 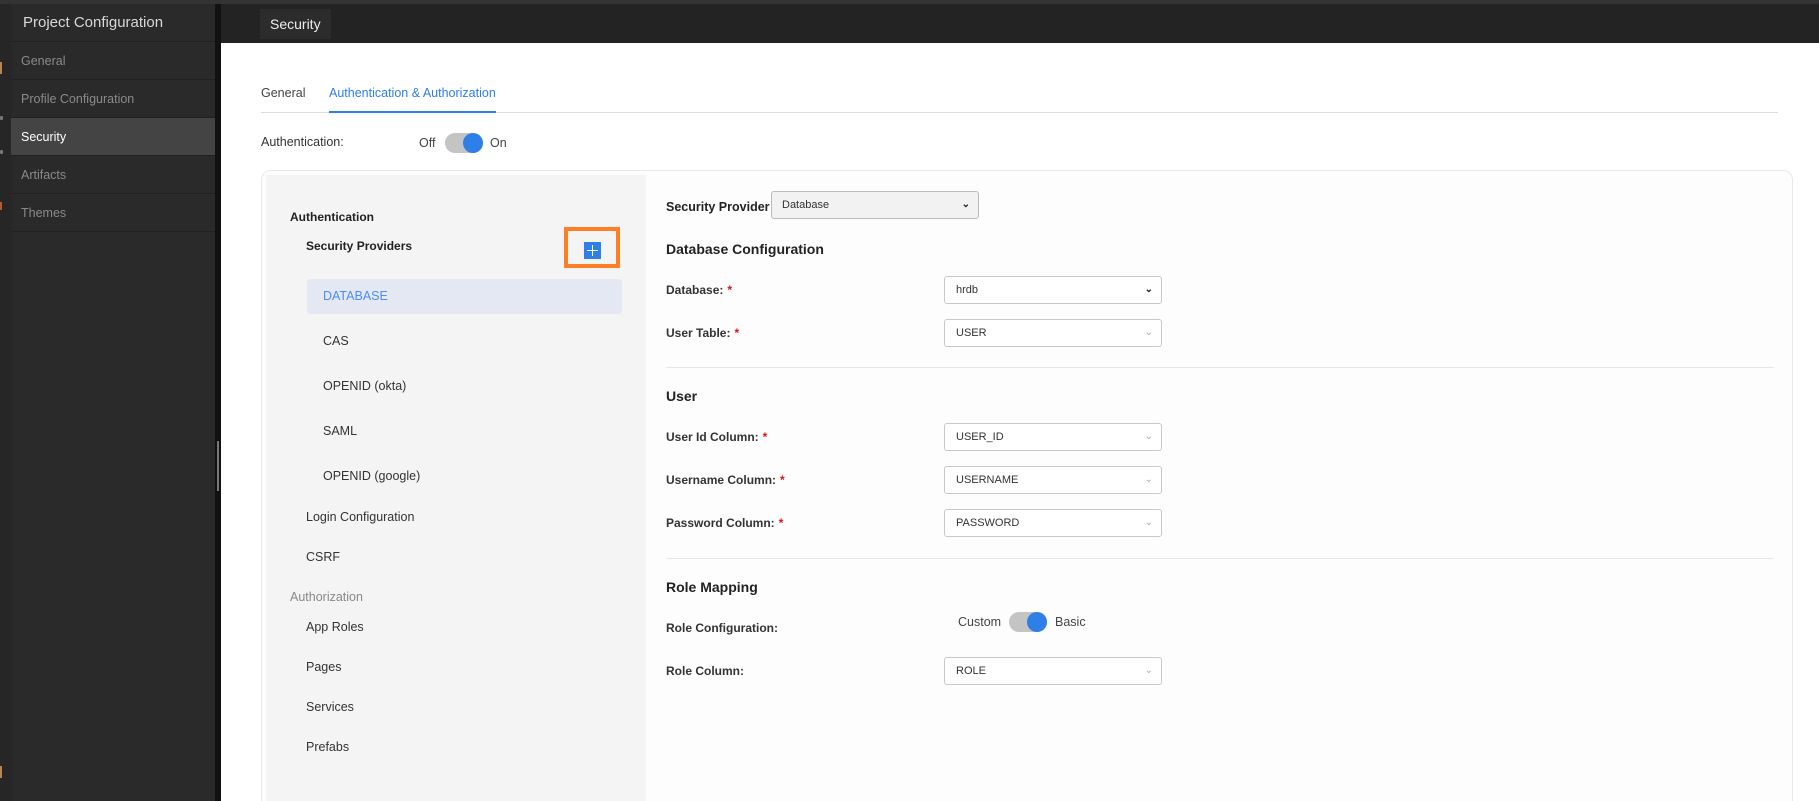 I want to click on label-text: Database:, so click(x=695, y=290).